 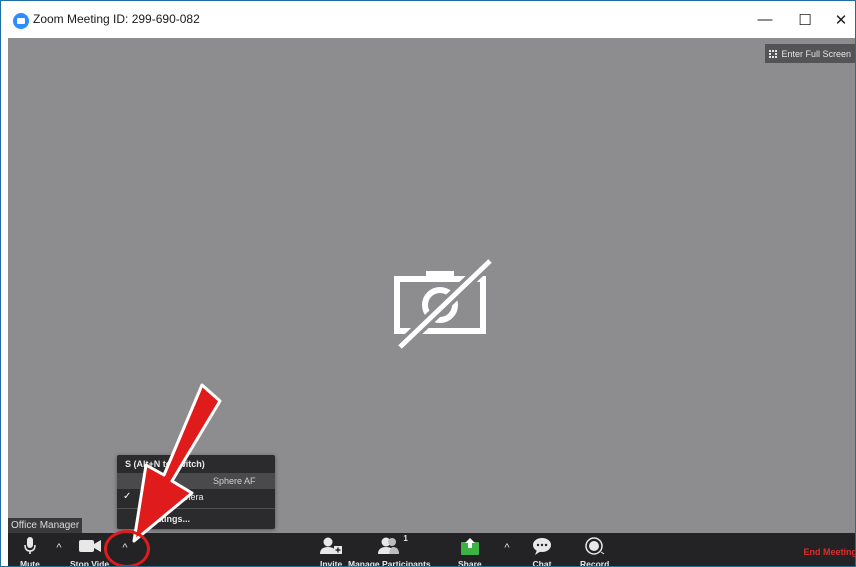 What do you see at coordinates (30, 563) in the screenshot?
I see `mute-label: Mute` at bounding box center [30, 563].